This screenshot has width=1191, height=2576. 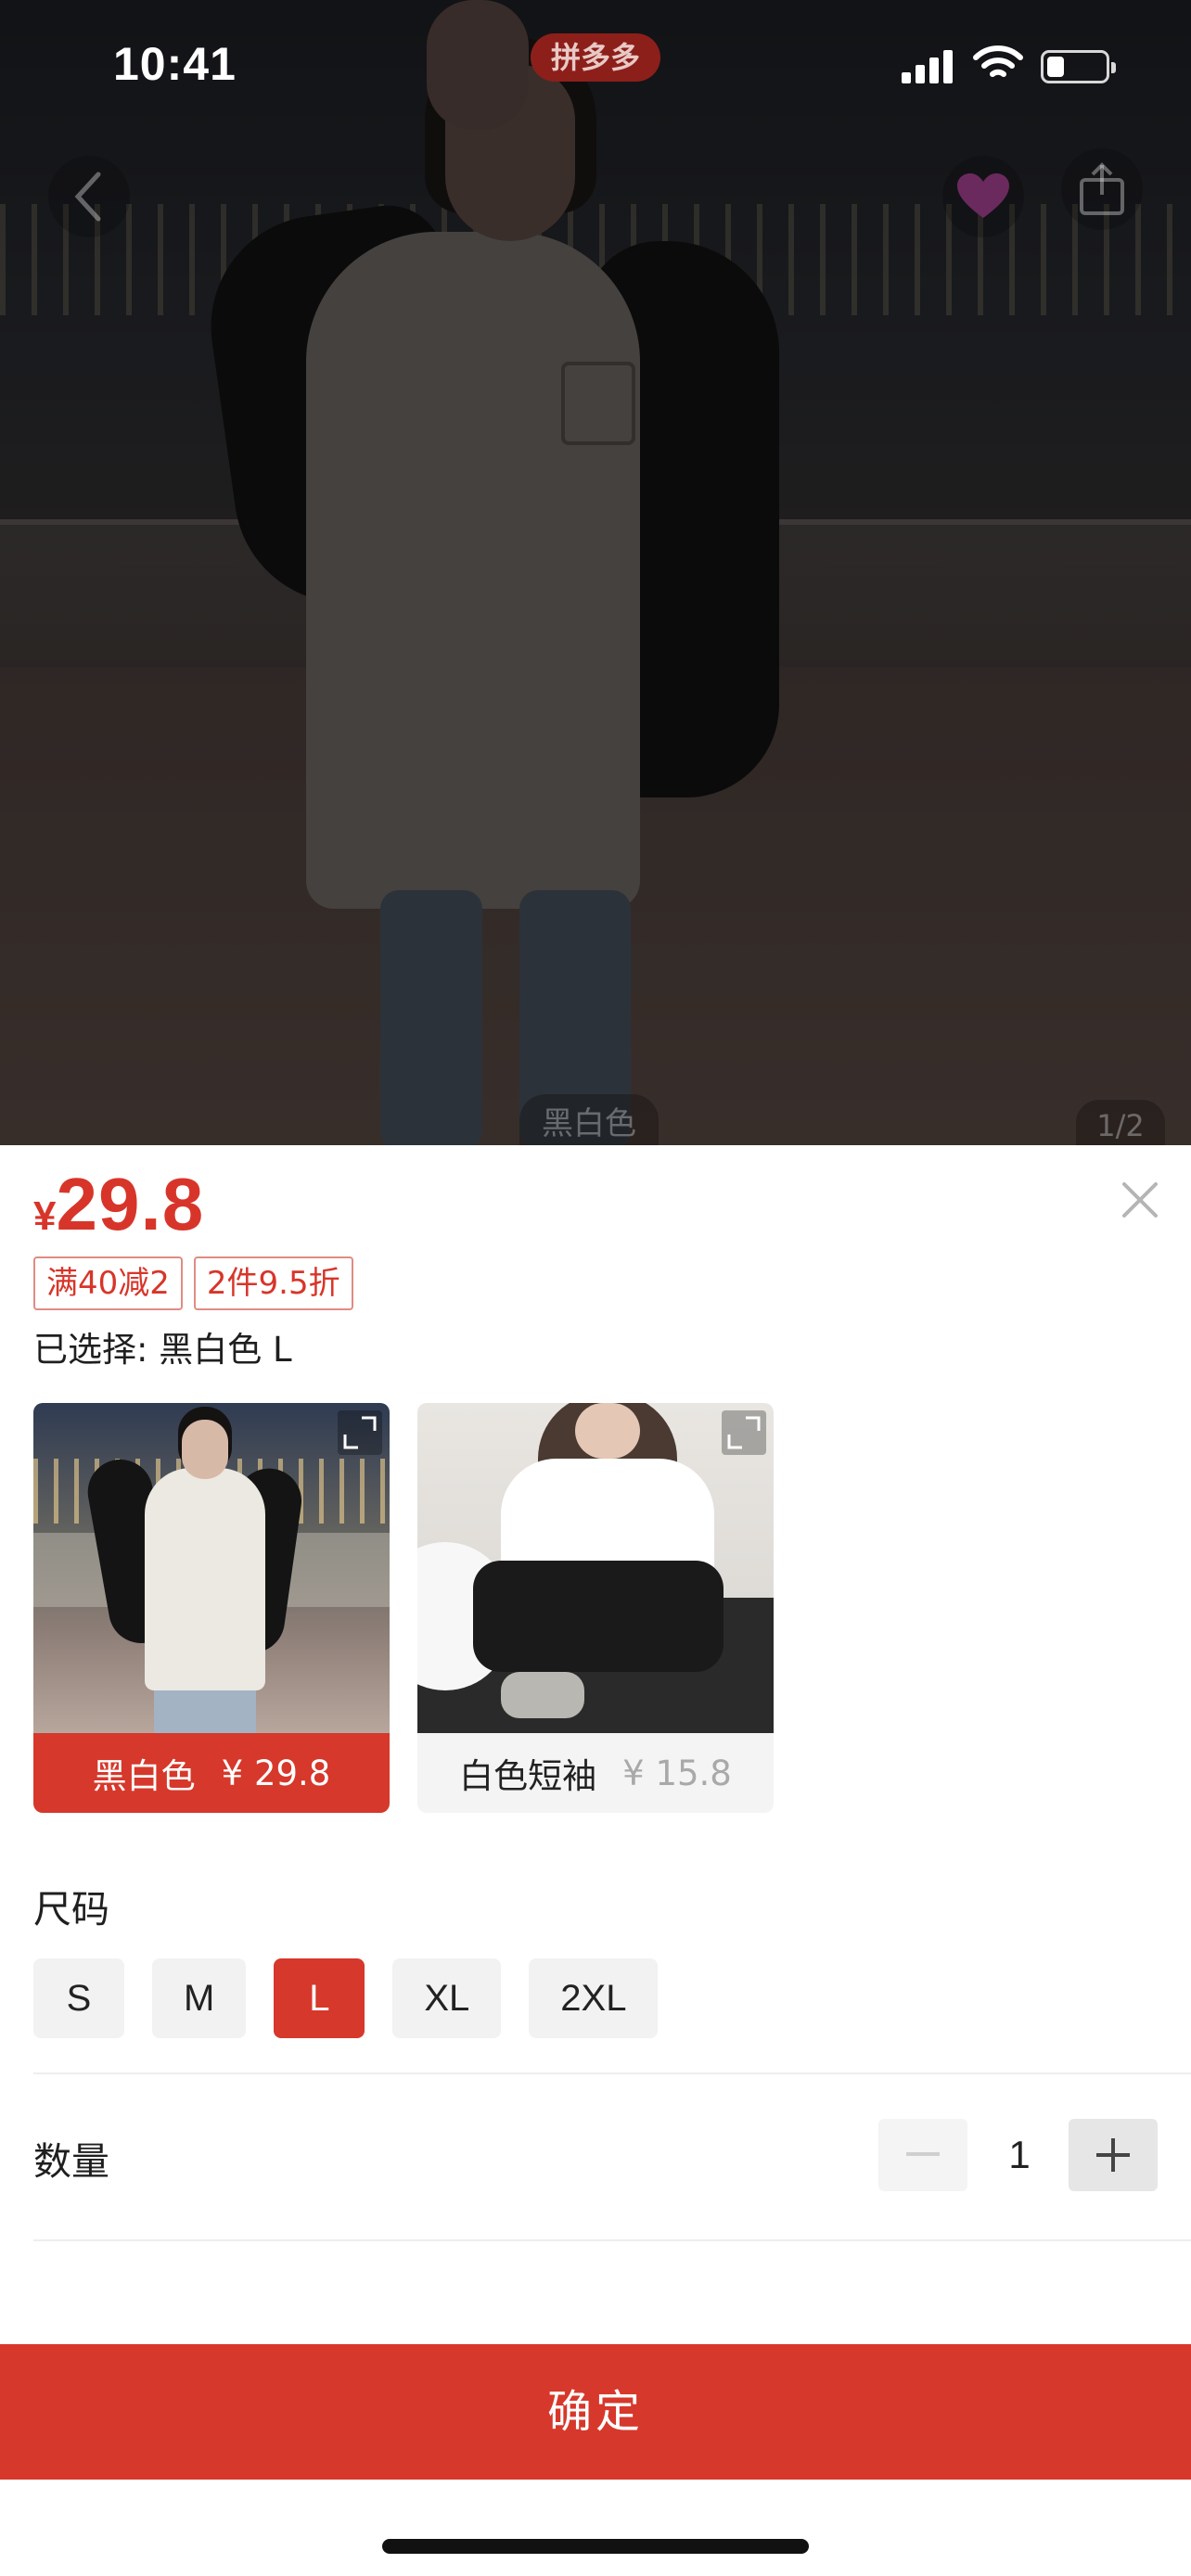 What do you see at coordinates (929, 66) in the screenshot?
I see `cellular-signal-icon` at bounding box center [929, 66].